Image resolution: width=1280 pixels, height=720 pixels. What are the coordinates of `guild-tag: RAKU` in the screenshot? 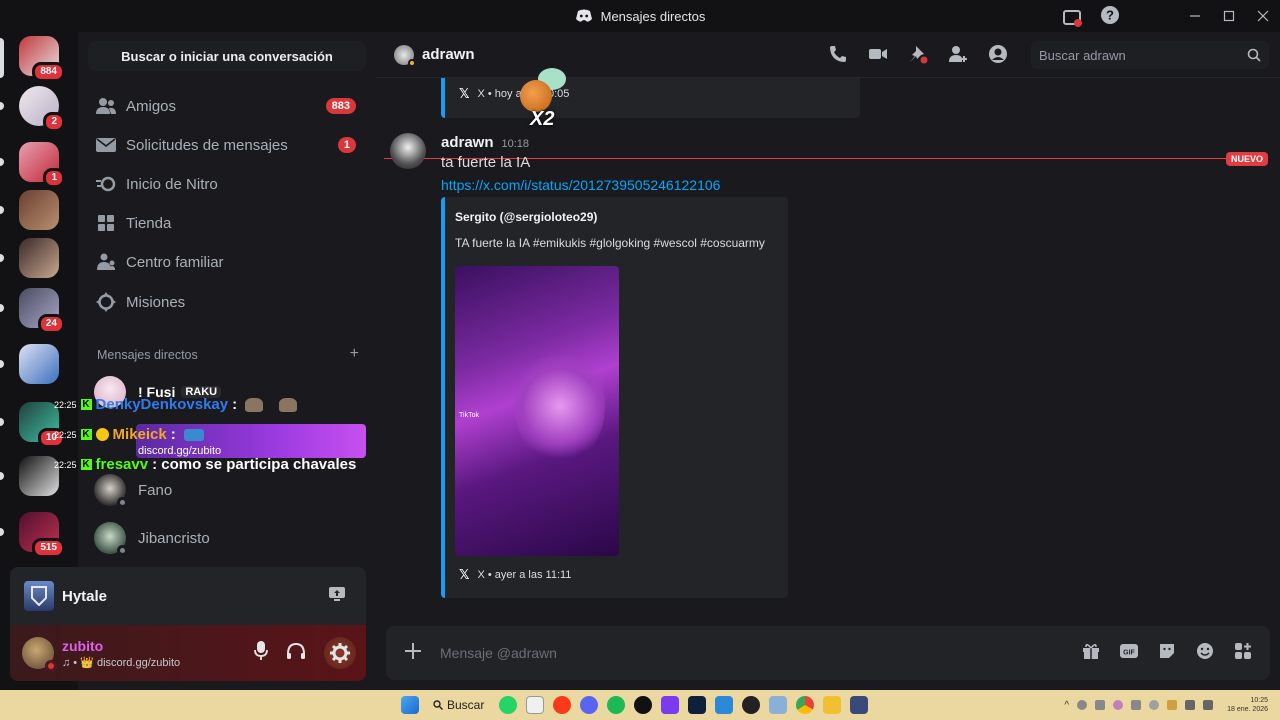 It's located at (201, 392).